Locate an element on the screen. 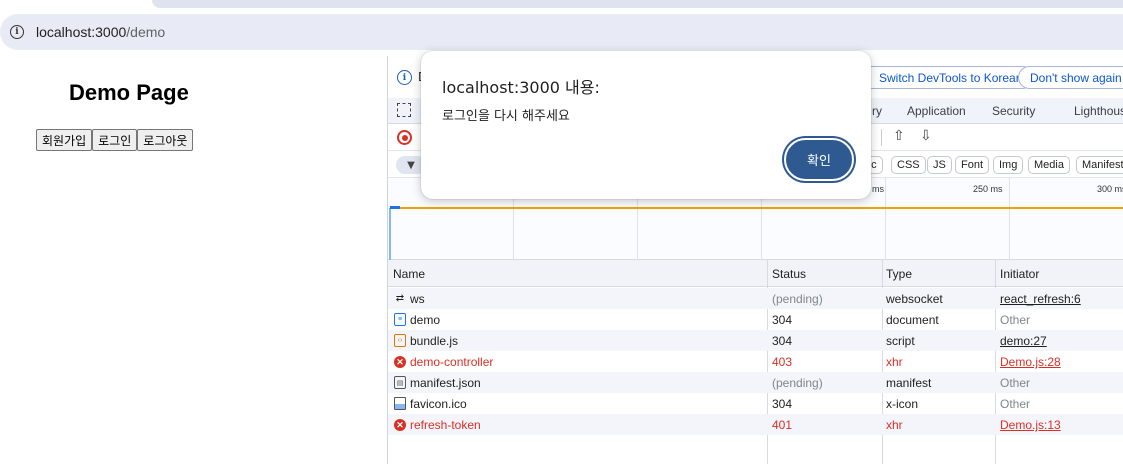 The height and width of the screenshot is (464, 1123). table-row: ≡ demo 304 document Other is located at coordinates (755, 319).